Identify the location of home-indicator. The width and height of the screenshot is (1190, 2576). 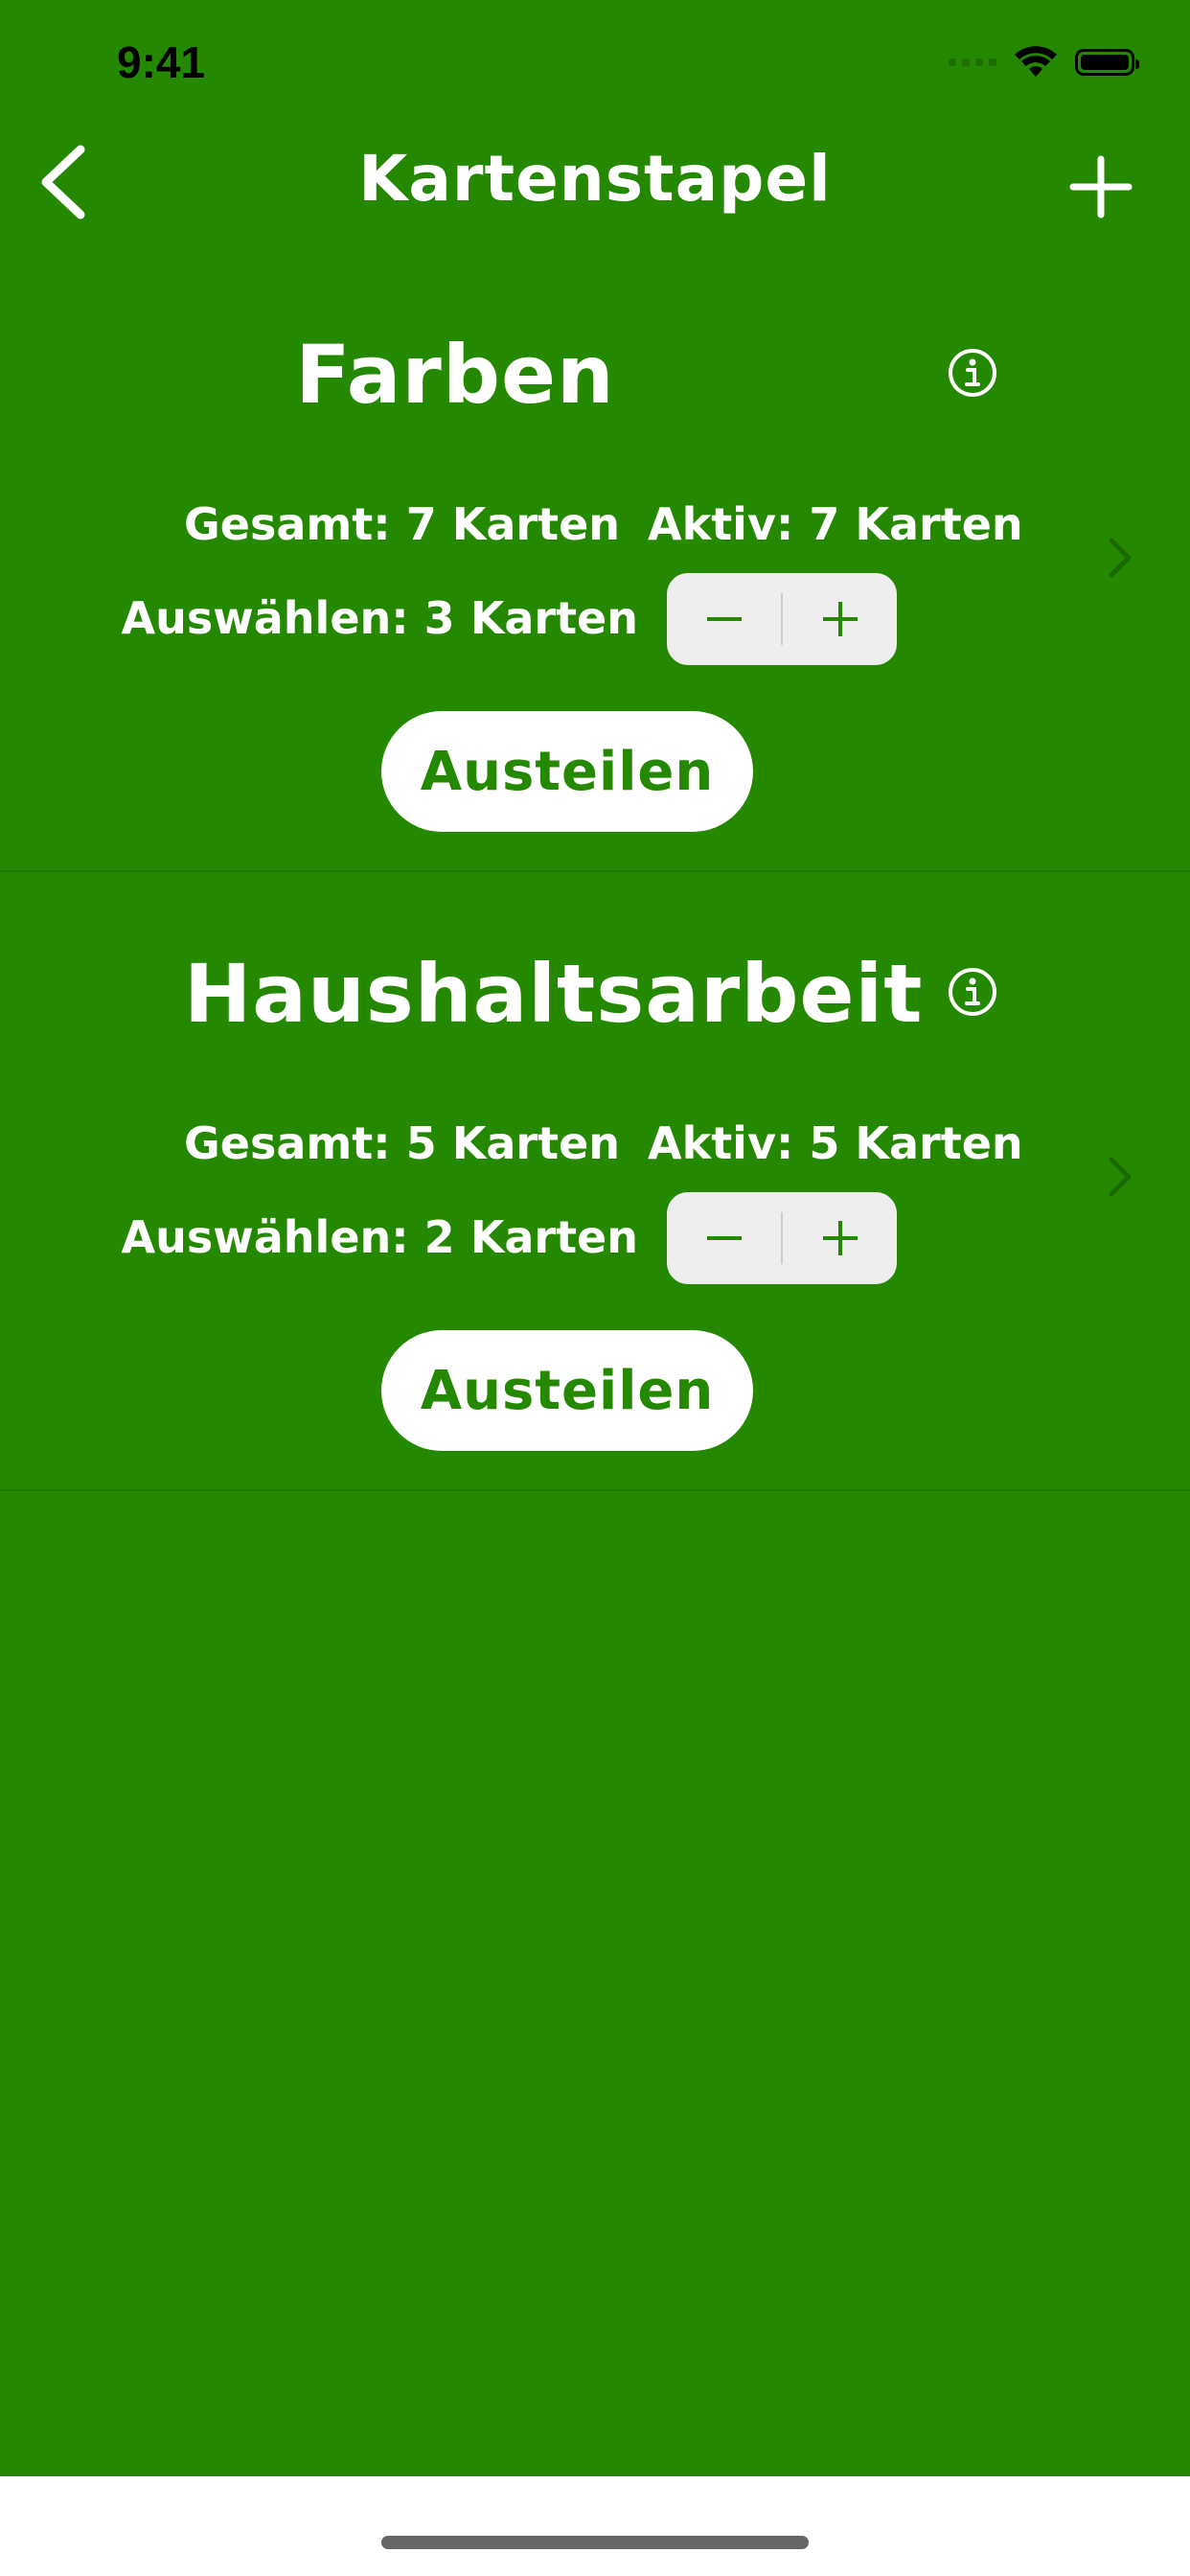
(595, 2542).